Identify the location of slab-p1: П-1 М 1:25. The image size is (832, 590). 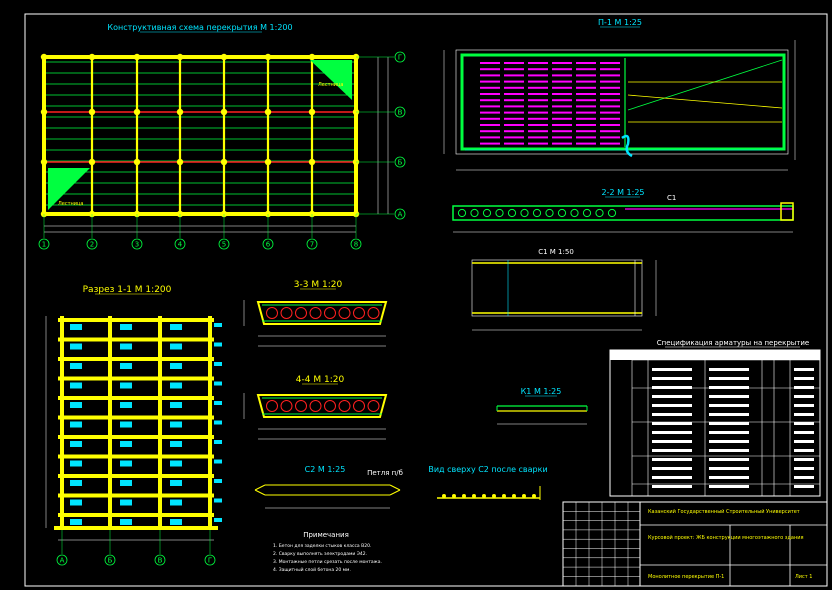
(619, 94).